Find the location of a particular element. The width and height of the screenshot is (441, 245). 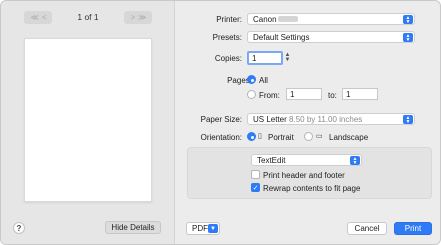

portrait-page-icon: ▯ is located at coordinates (260, 136).